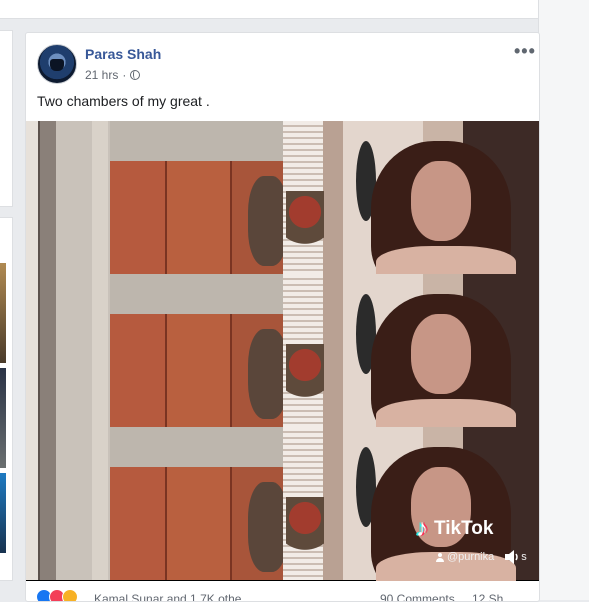 The width and height of the screenshot is (589, 602). I want to click on reaction-count: Kamal Sunar and 1.7K othe, so click(167, 596).